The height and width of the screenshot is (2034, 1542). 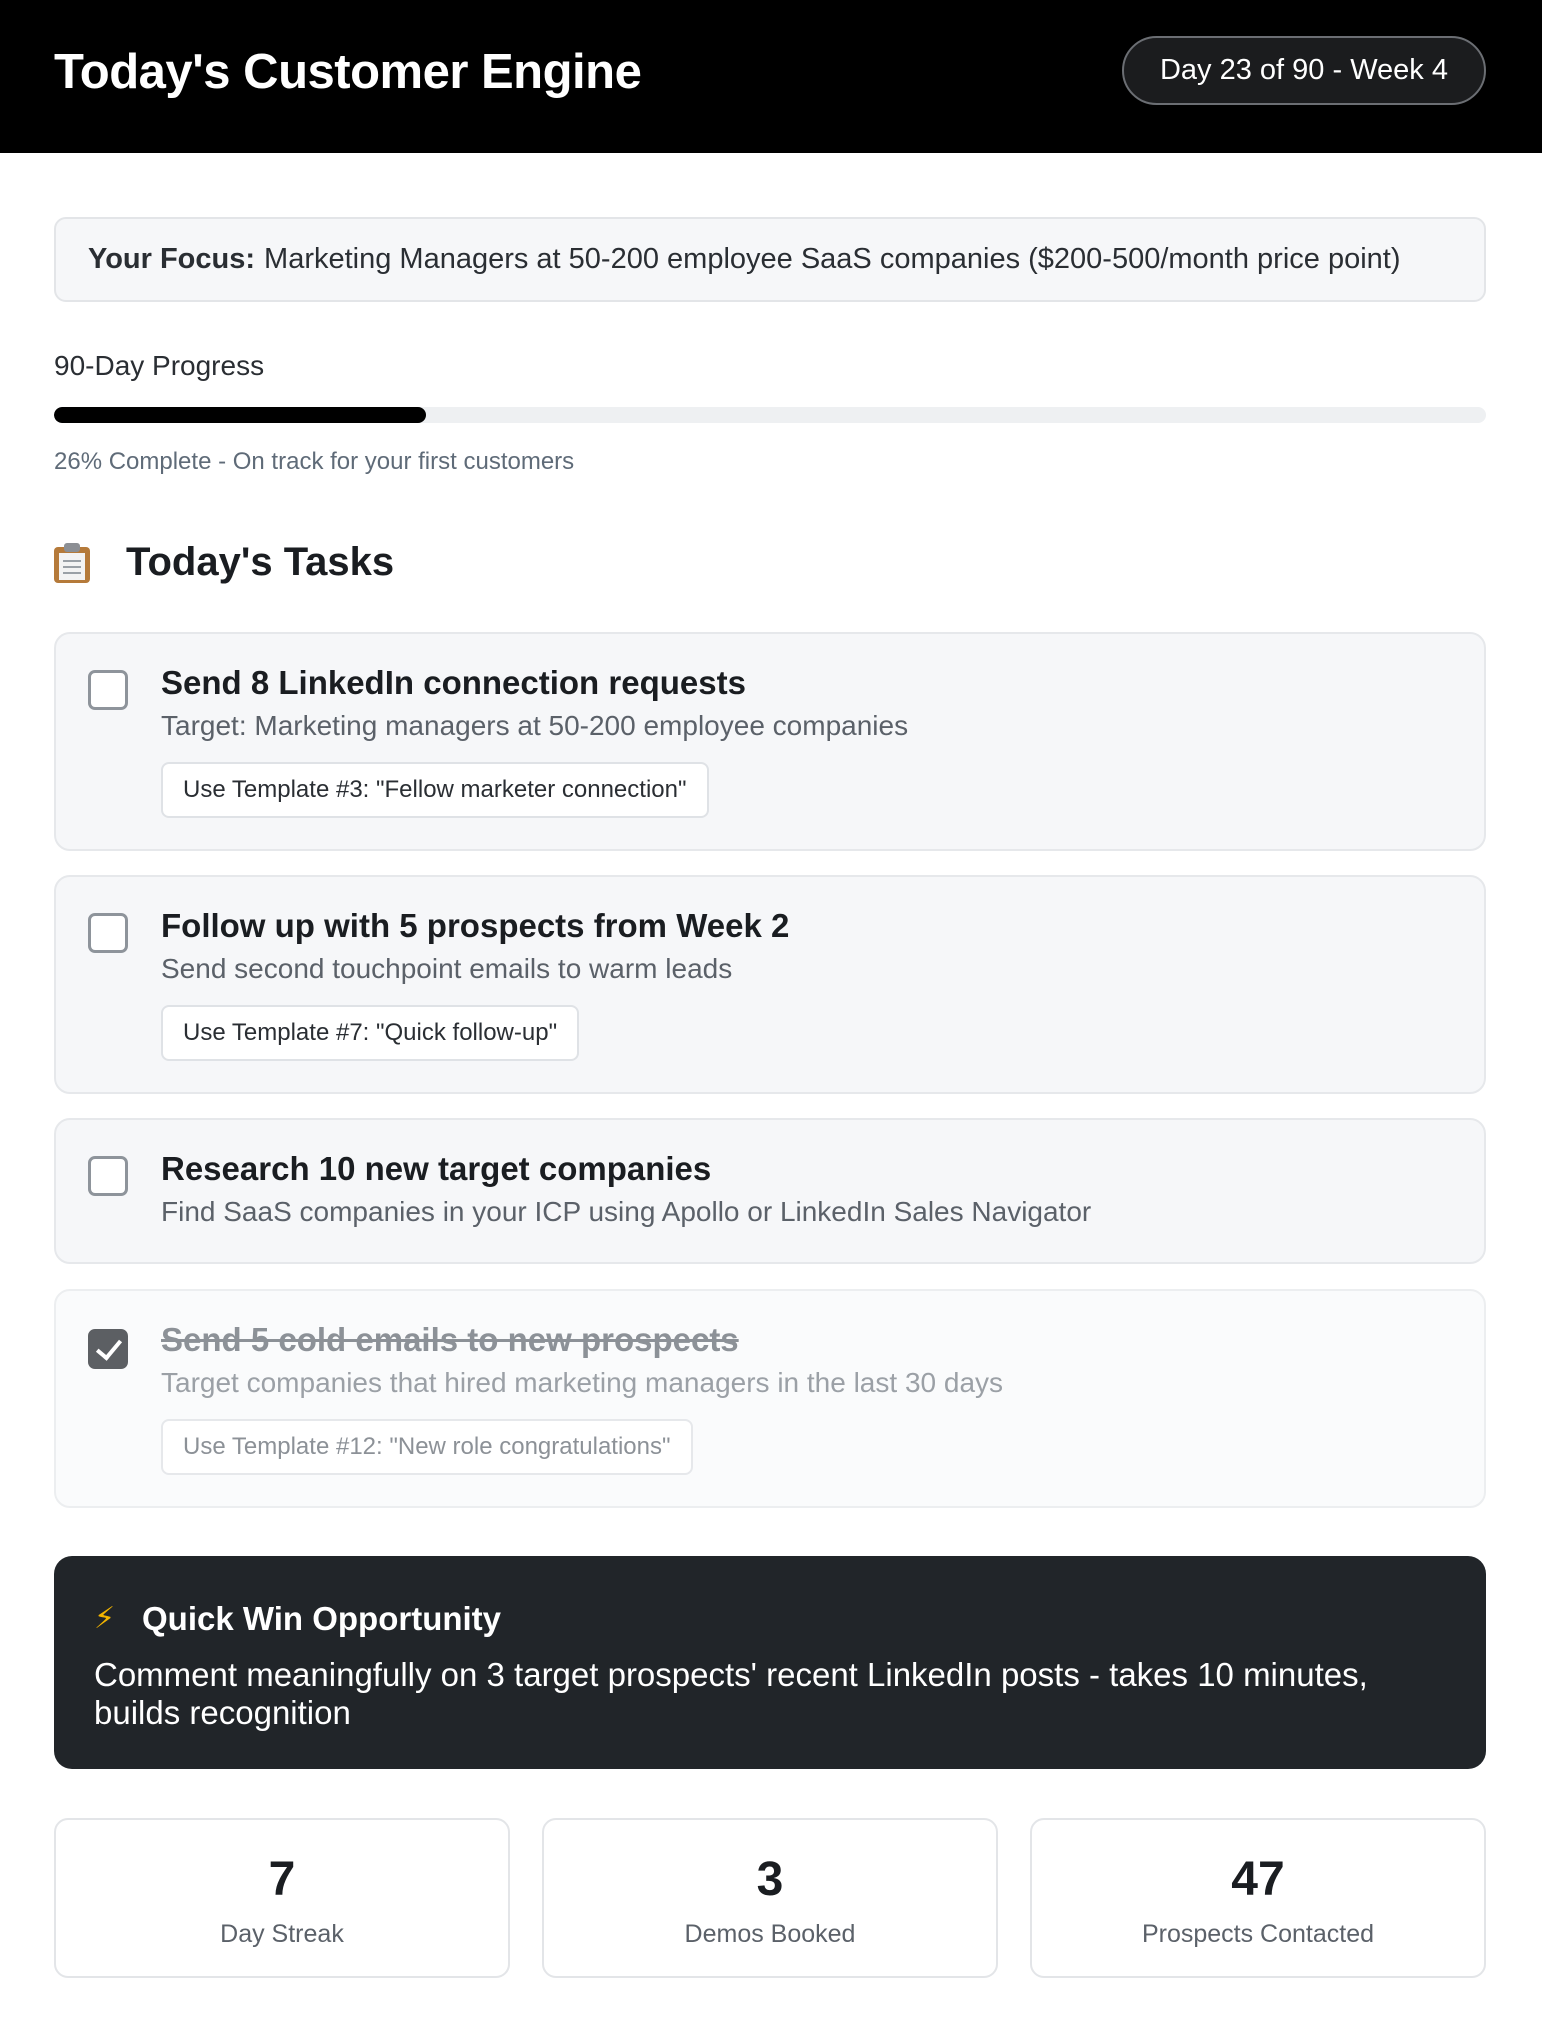 I want to click on stat-value: 3, so click(x=770, y=1879).